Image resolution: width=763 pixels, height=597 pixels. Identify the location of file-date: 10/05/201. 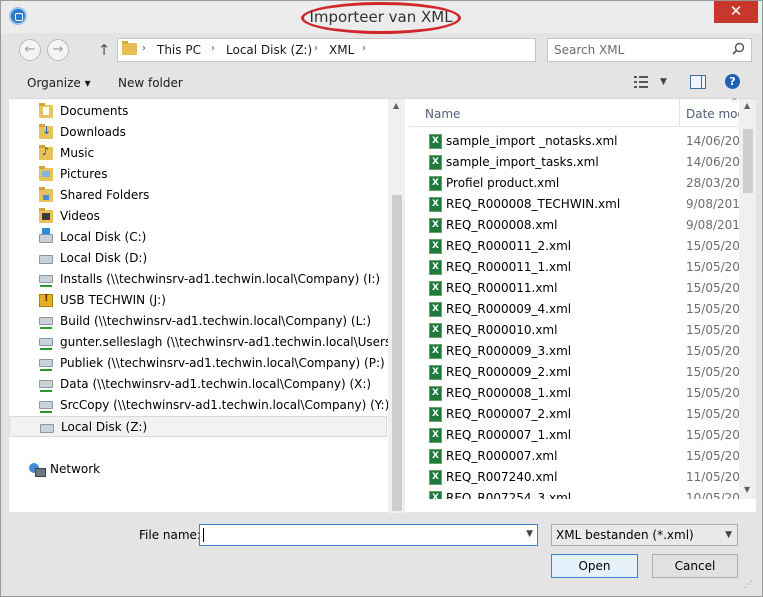
(712, 495).